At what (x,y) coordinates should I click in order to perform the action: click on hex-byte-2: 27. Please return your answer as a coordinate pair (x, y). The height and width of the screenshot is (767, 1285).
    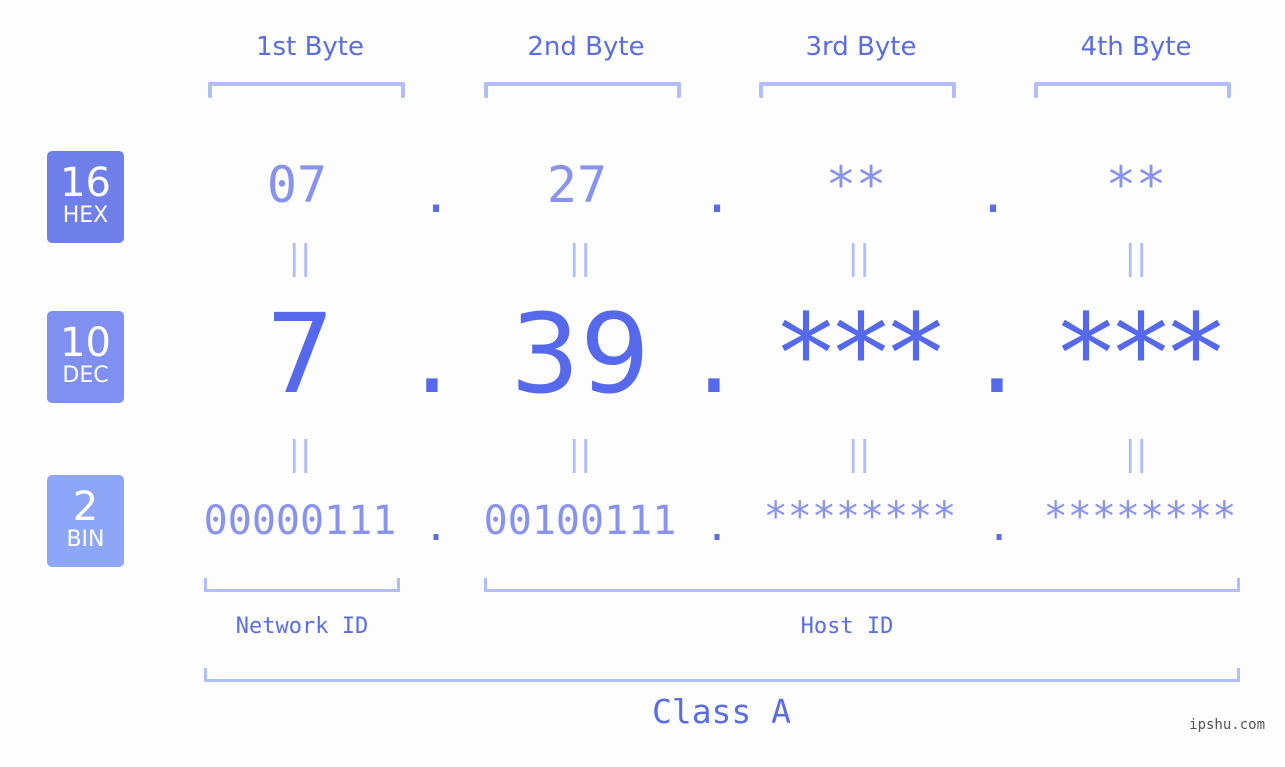
    Looking at the image, I should click on (577, 185).